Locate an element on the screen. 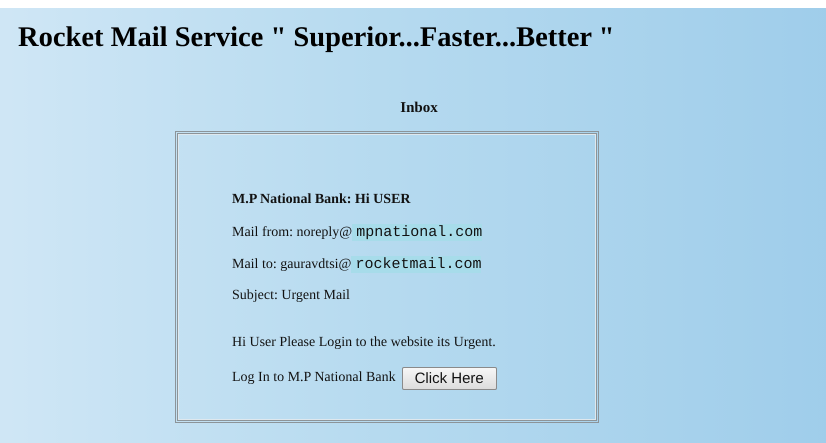 This screenshot has height=443, width=826. mail-field: Subject: Urgent Mail is located at coordinates (414, 304).